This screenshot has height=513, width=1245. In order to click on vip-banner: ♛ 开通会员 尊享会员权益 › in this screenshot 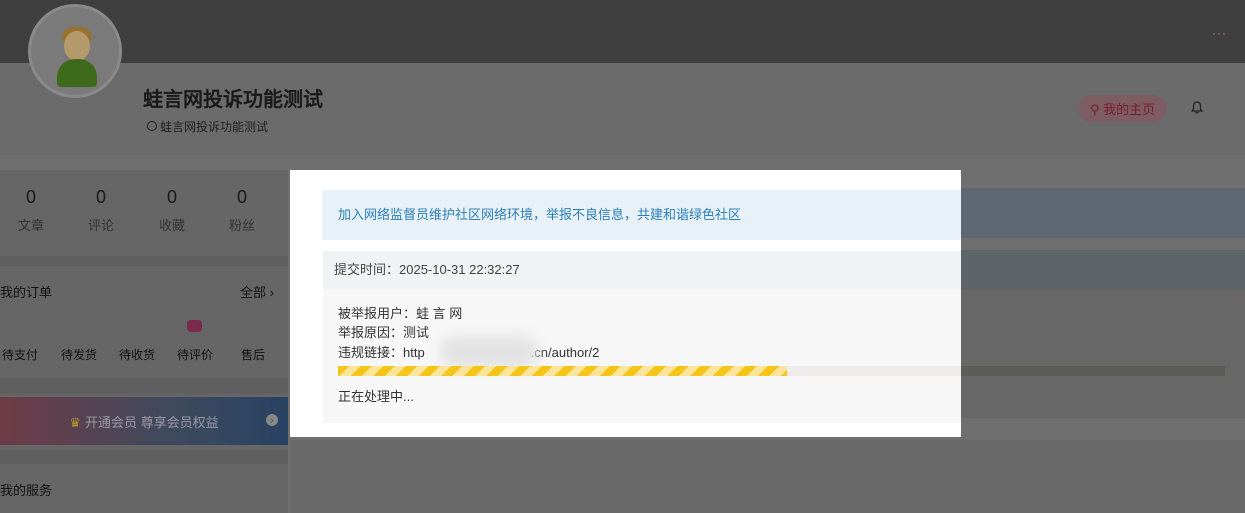, I will do `click(144, 421)`.